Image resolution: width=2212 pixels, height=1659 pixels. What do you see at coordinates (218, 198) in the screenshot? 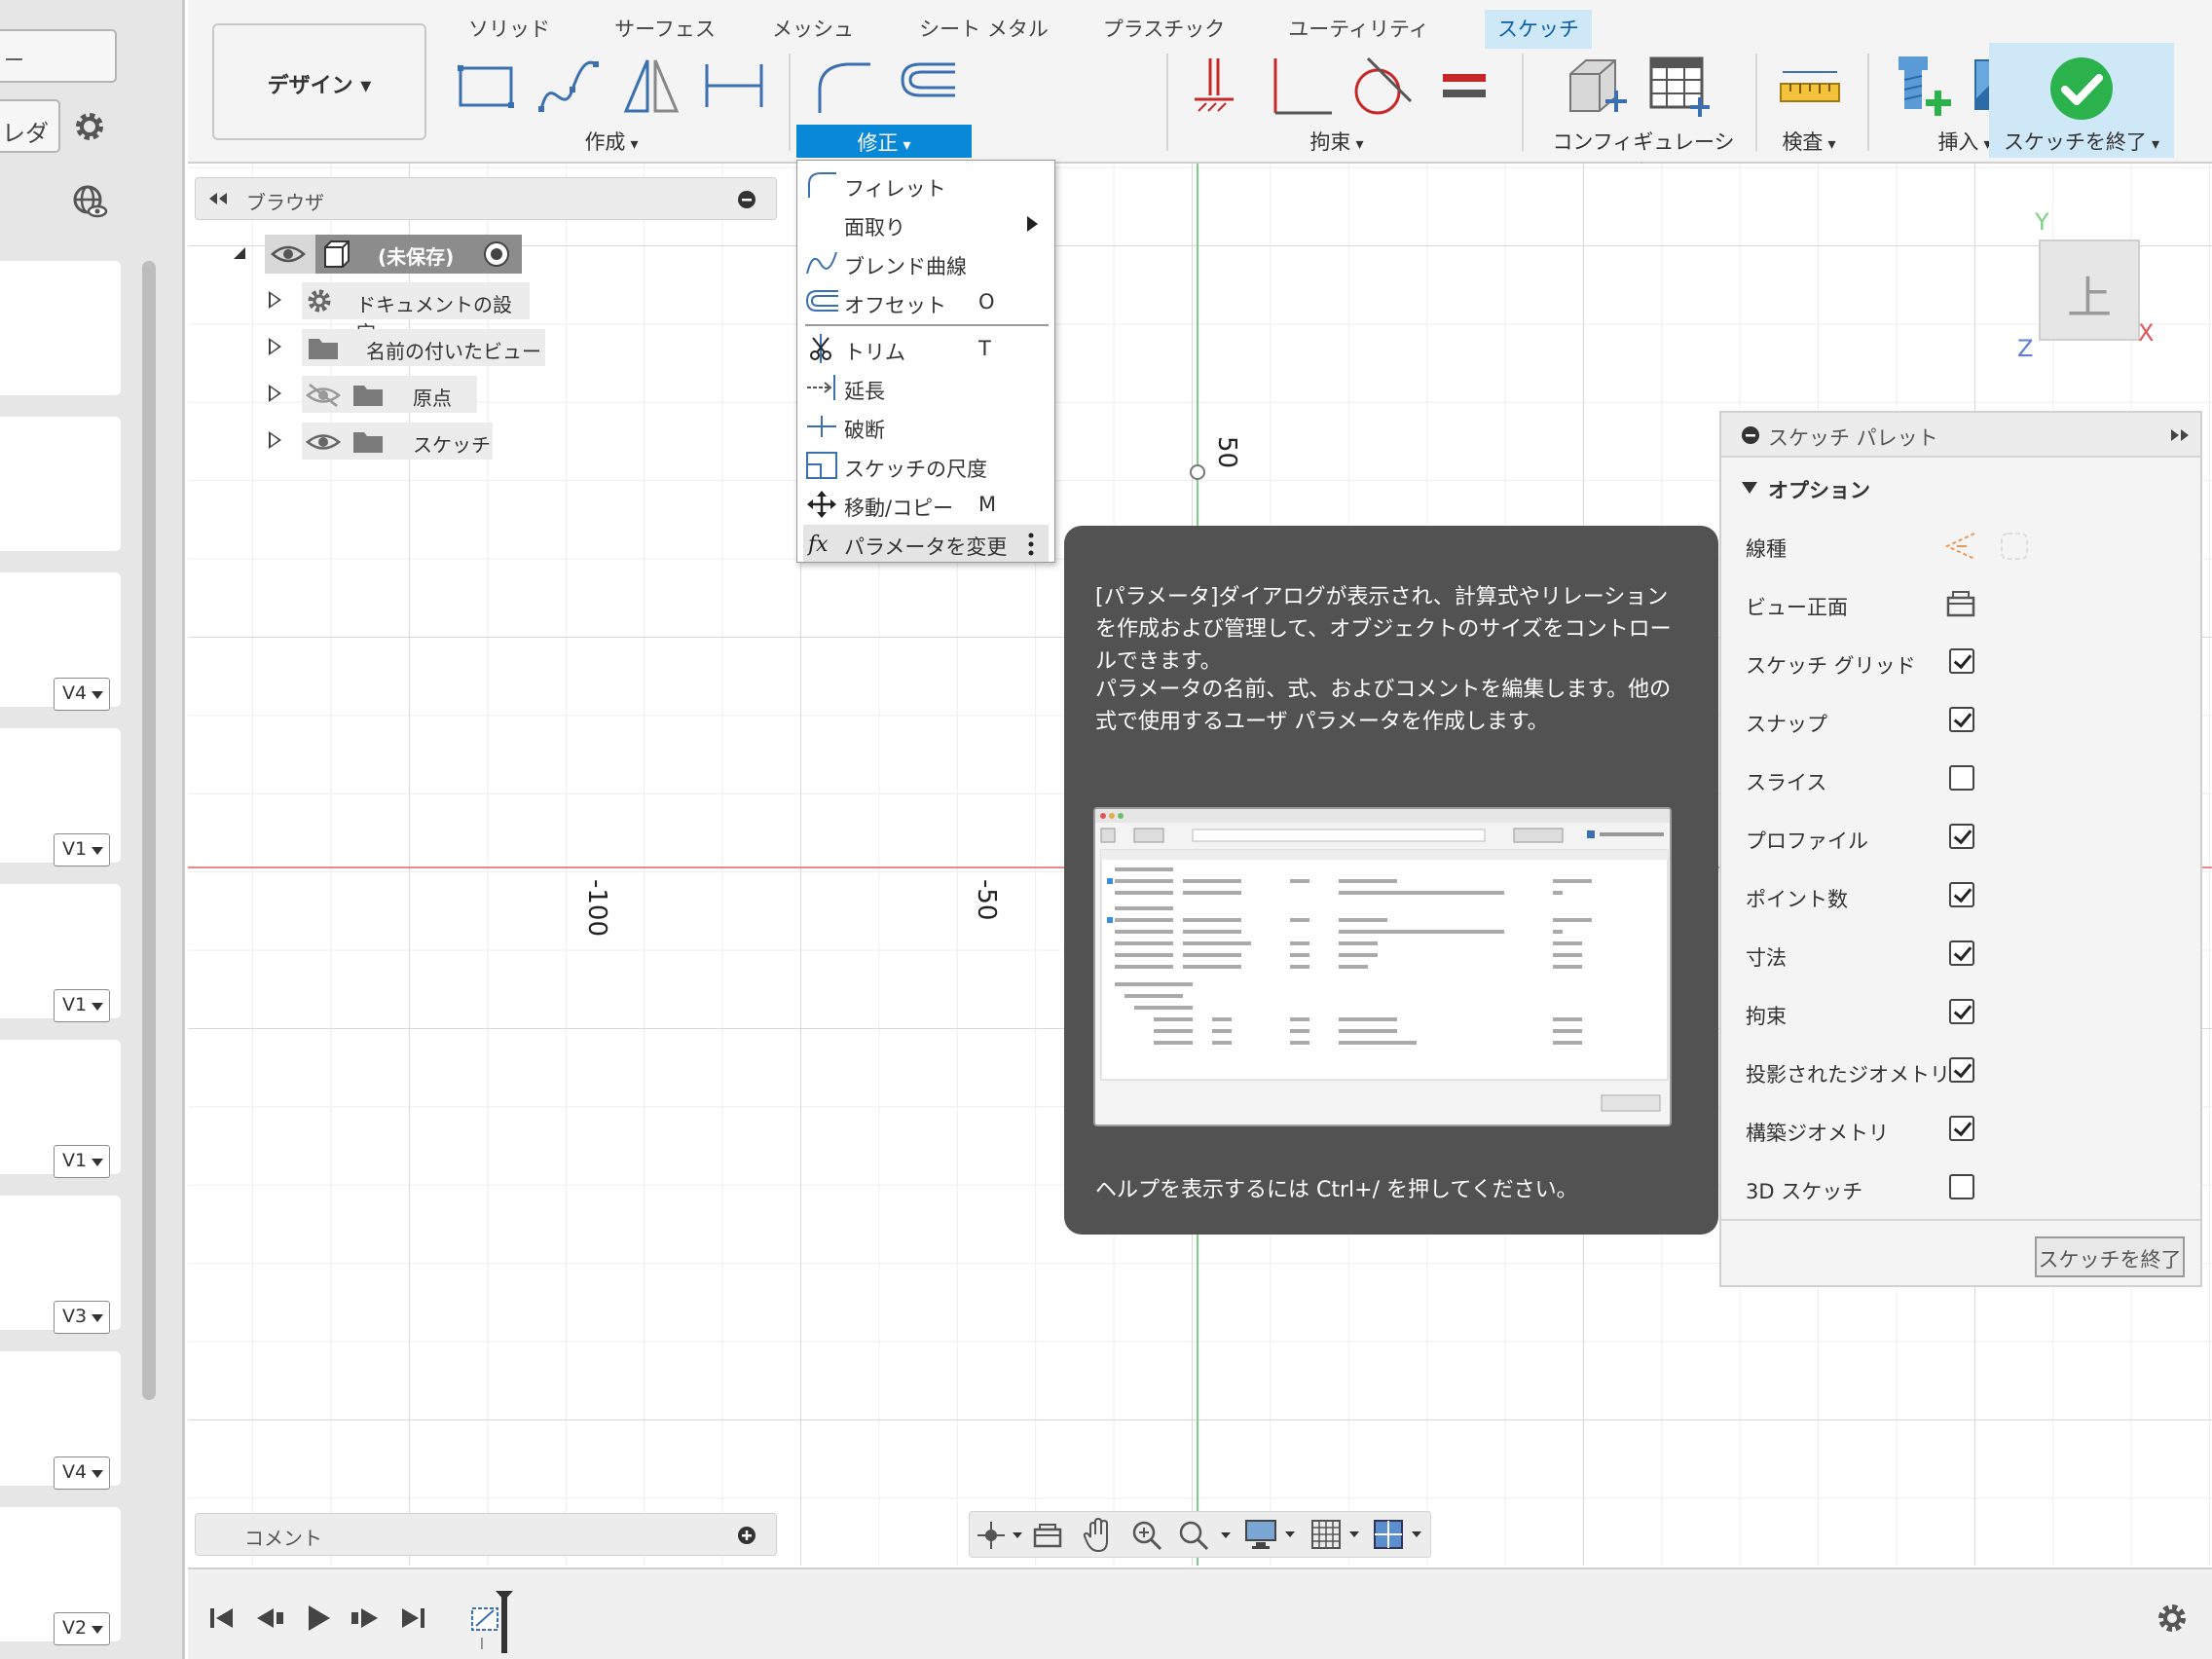
I see `collapse-left-icon` at bounding box center [218, 198].